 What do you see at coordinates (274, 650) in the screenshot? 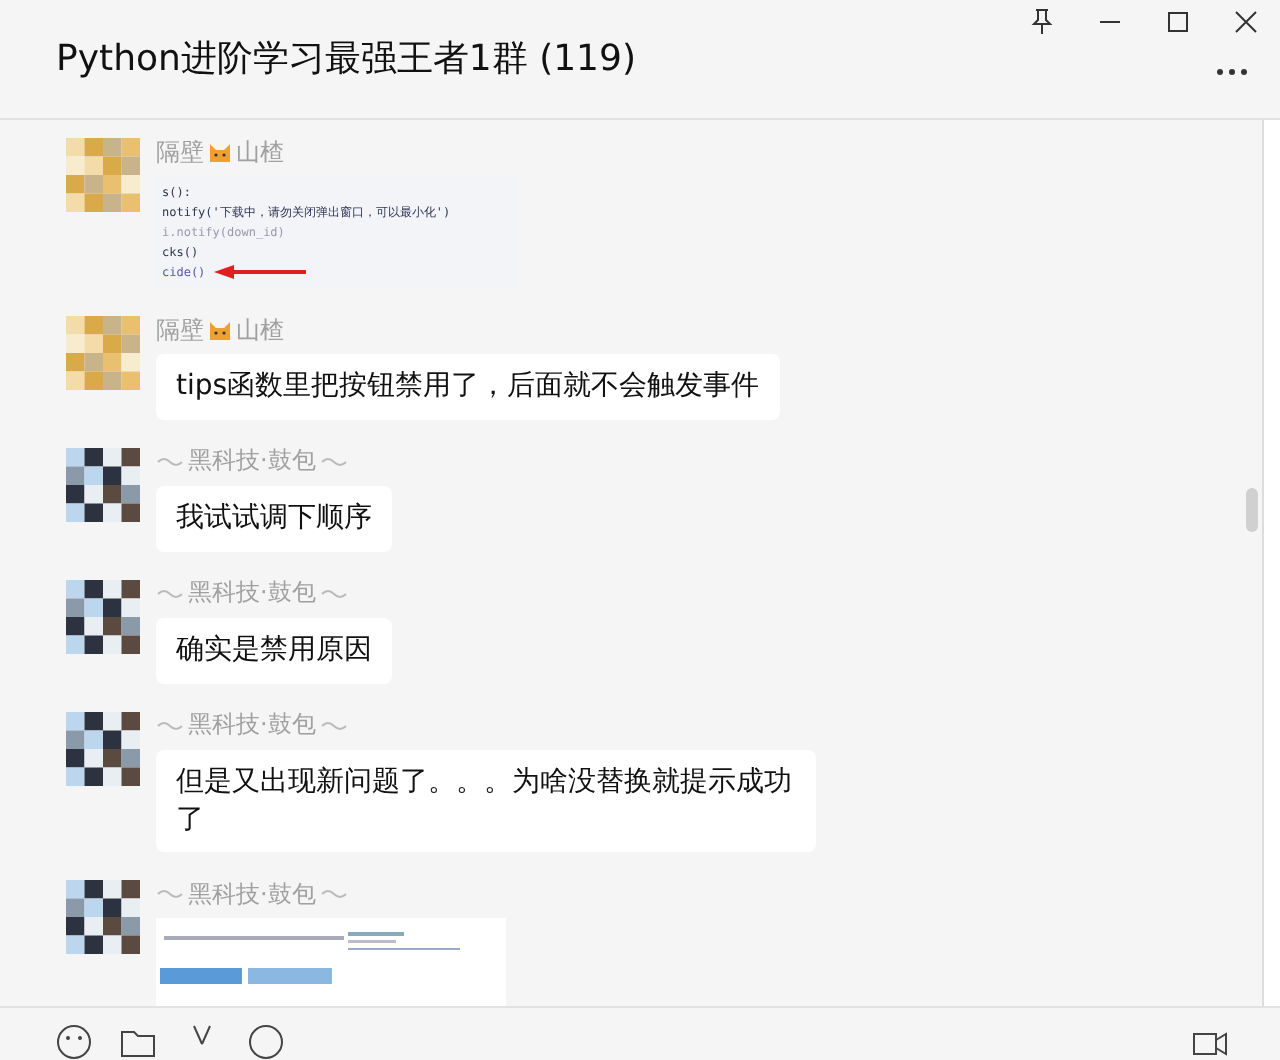
I see `message-bubble: 确实是禁用原因` at bounding box center [274, 650].